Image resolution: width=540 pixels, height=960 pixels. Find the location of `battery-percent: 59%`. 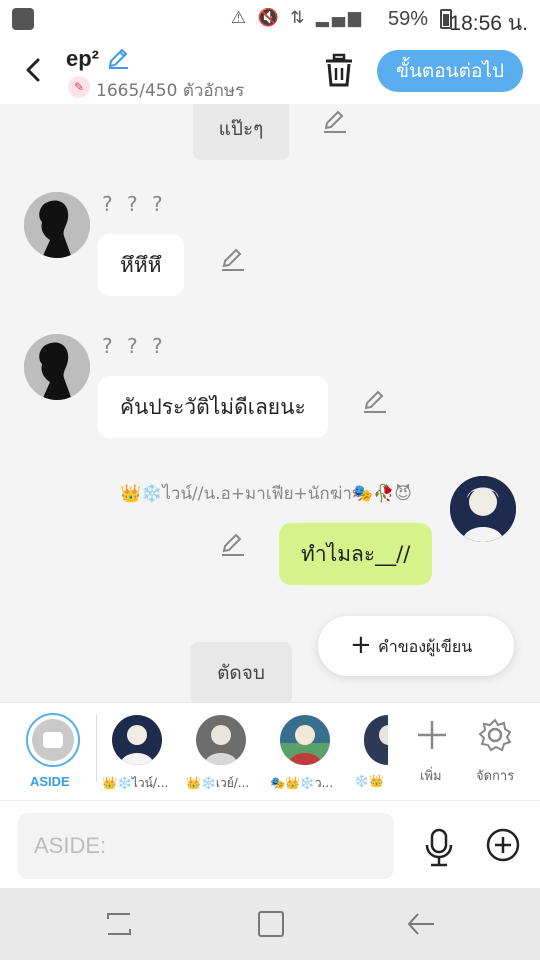

battery-percent: 59% is located at coordinates (407, 19).